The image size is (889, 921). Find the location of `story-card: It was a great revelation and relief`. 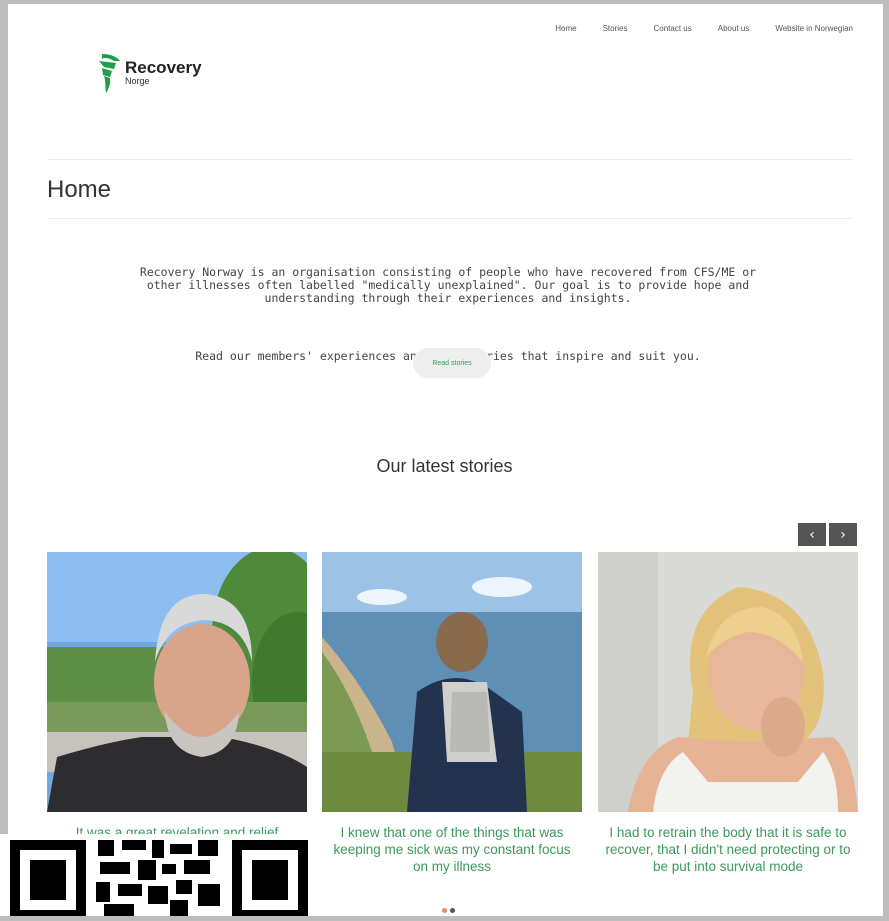

story-card: It was a great revelation and relief is located at coordinates (177, 696).